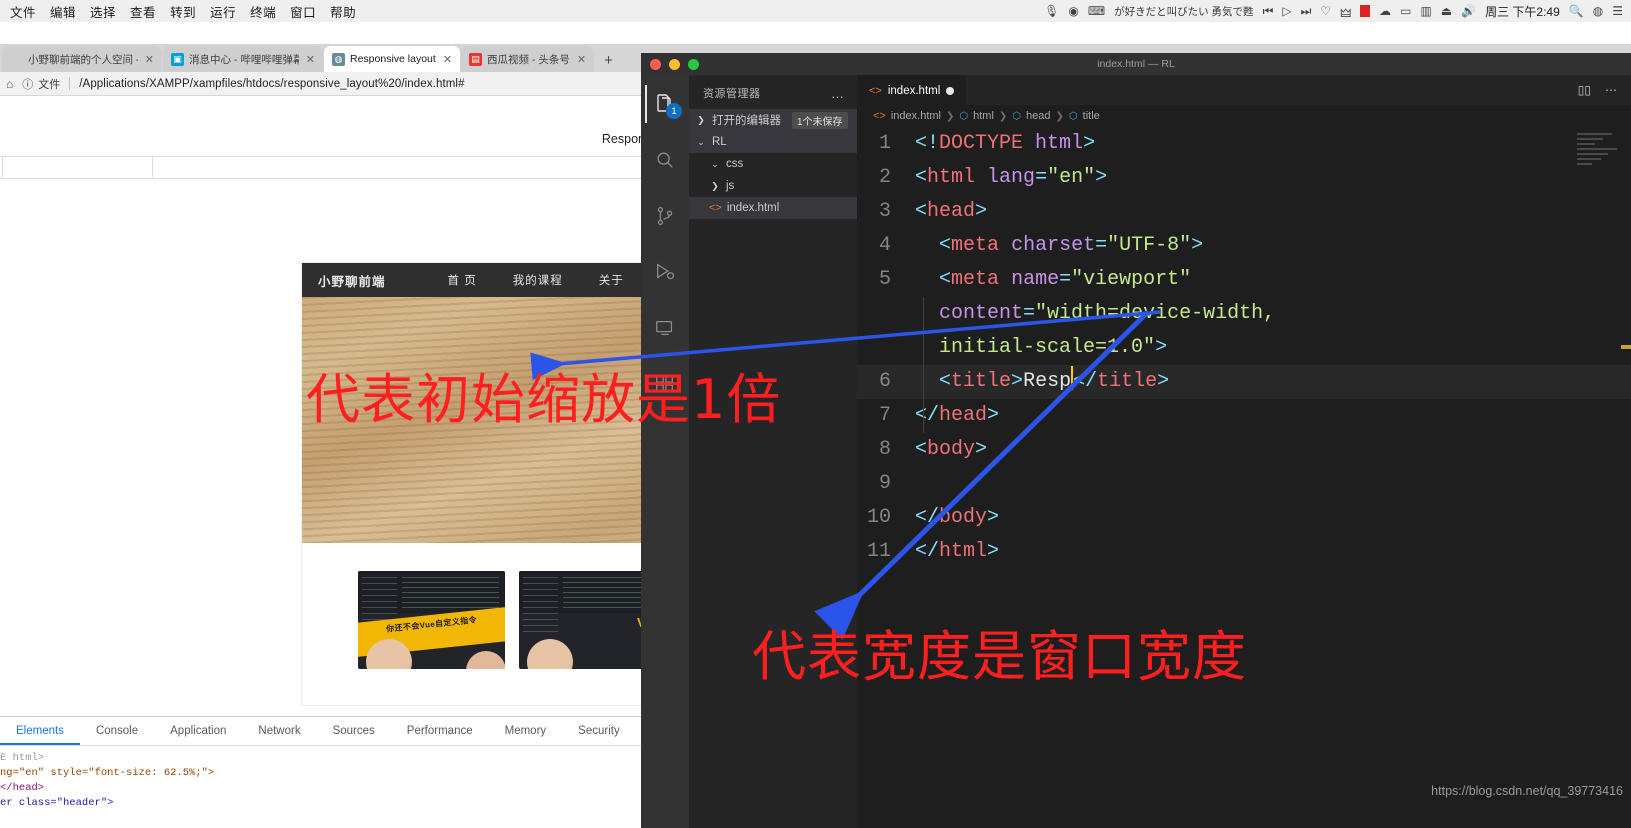 Image resolution: width=1631 pixels, height=828 pixels. Describe the element at coordinates (1244, 484) in the screenshot. I see `code-line: 9` at that location.